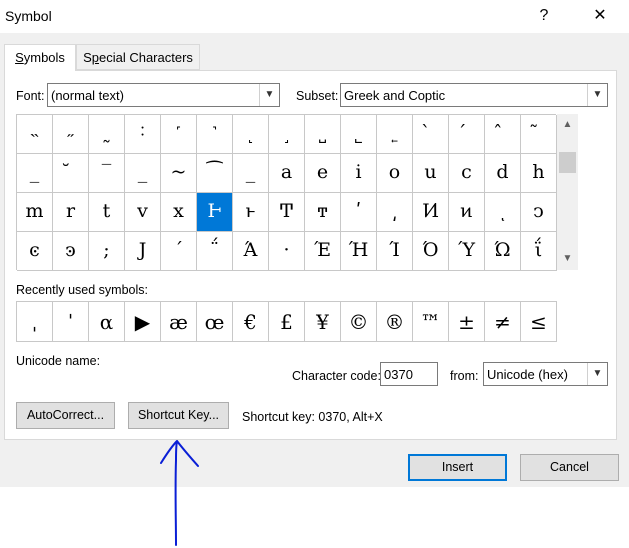 The width and height of the screenshot is (629, 548). Describe the element at coordinates (143, 322) in the screenshot. I see `recent-symbol-cell: ▶` at that location.